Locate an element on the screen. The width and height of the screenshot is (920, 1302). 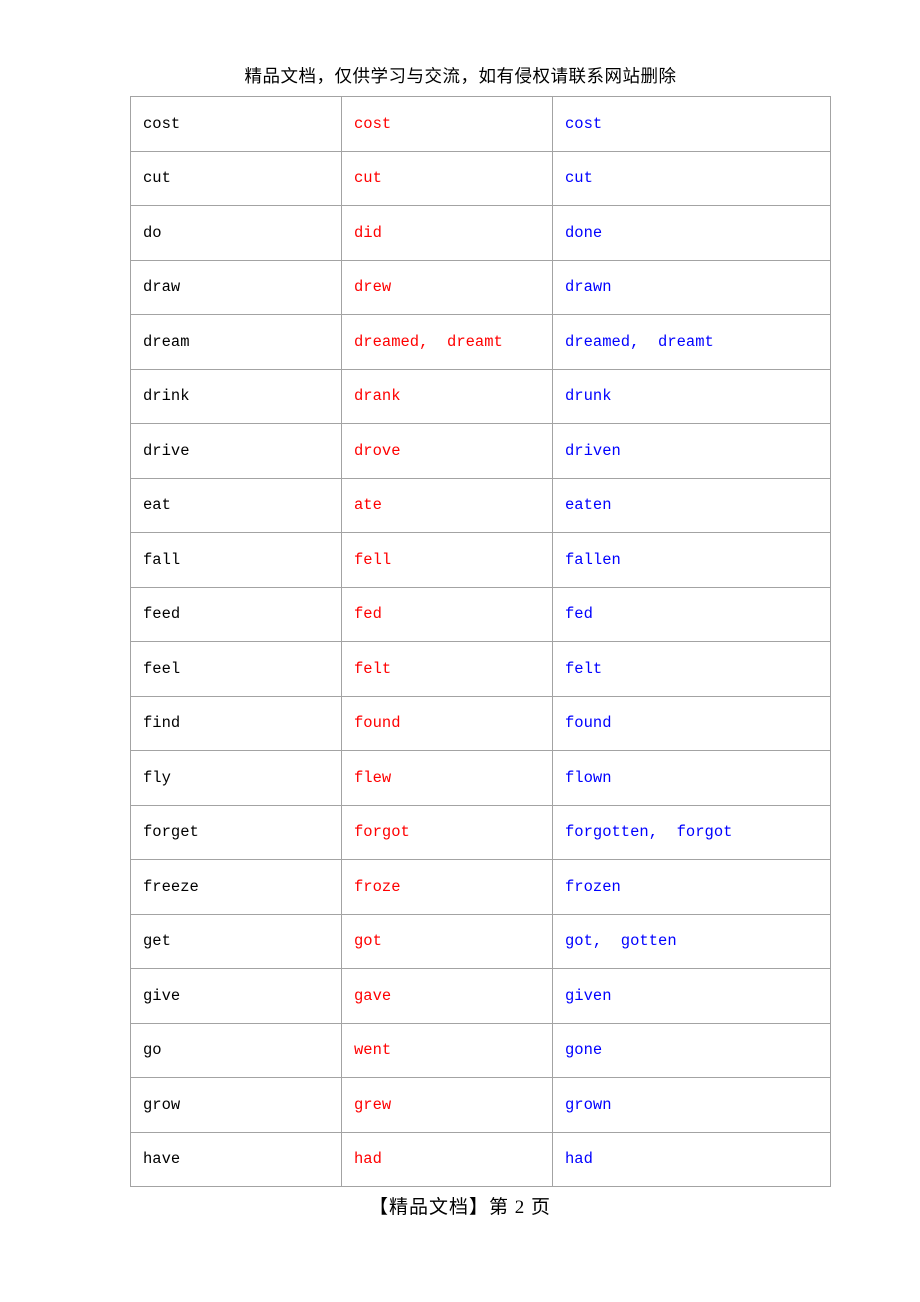
cell-past-participle: grown is located at coordinates (691, 1105).